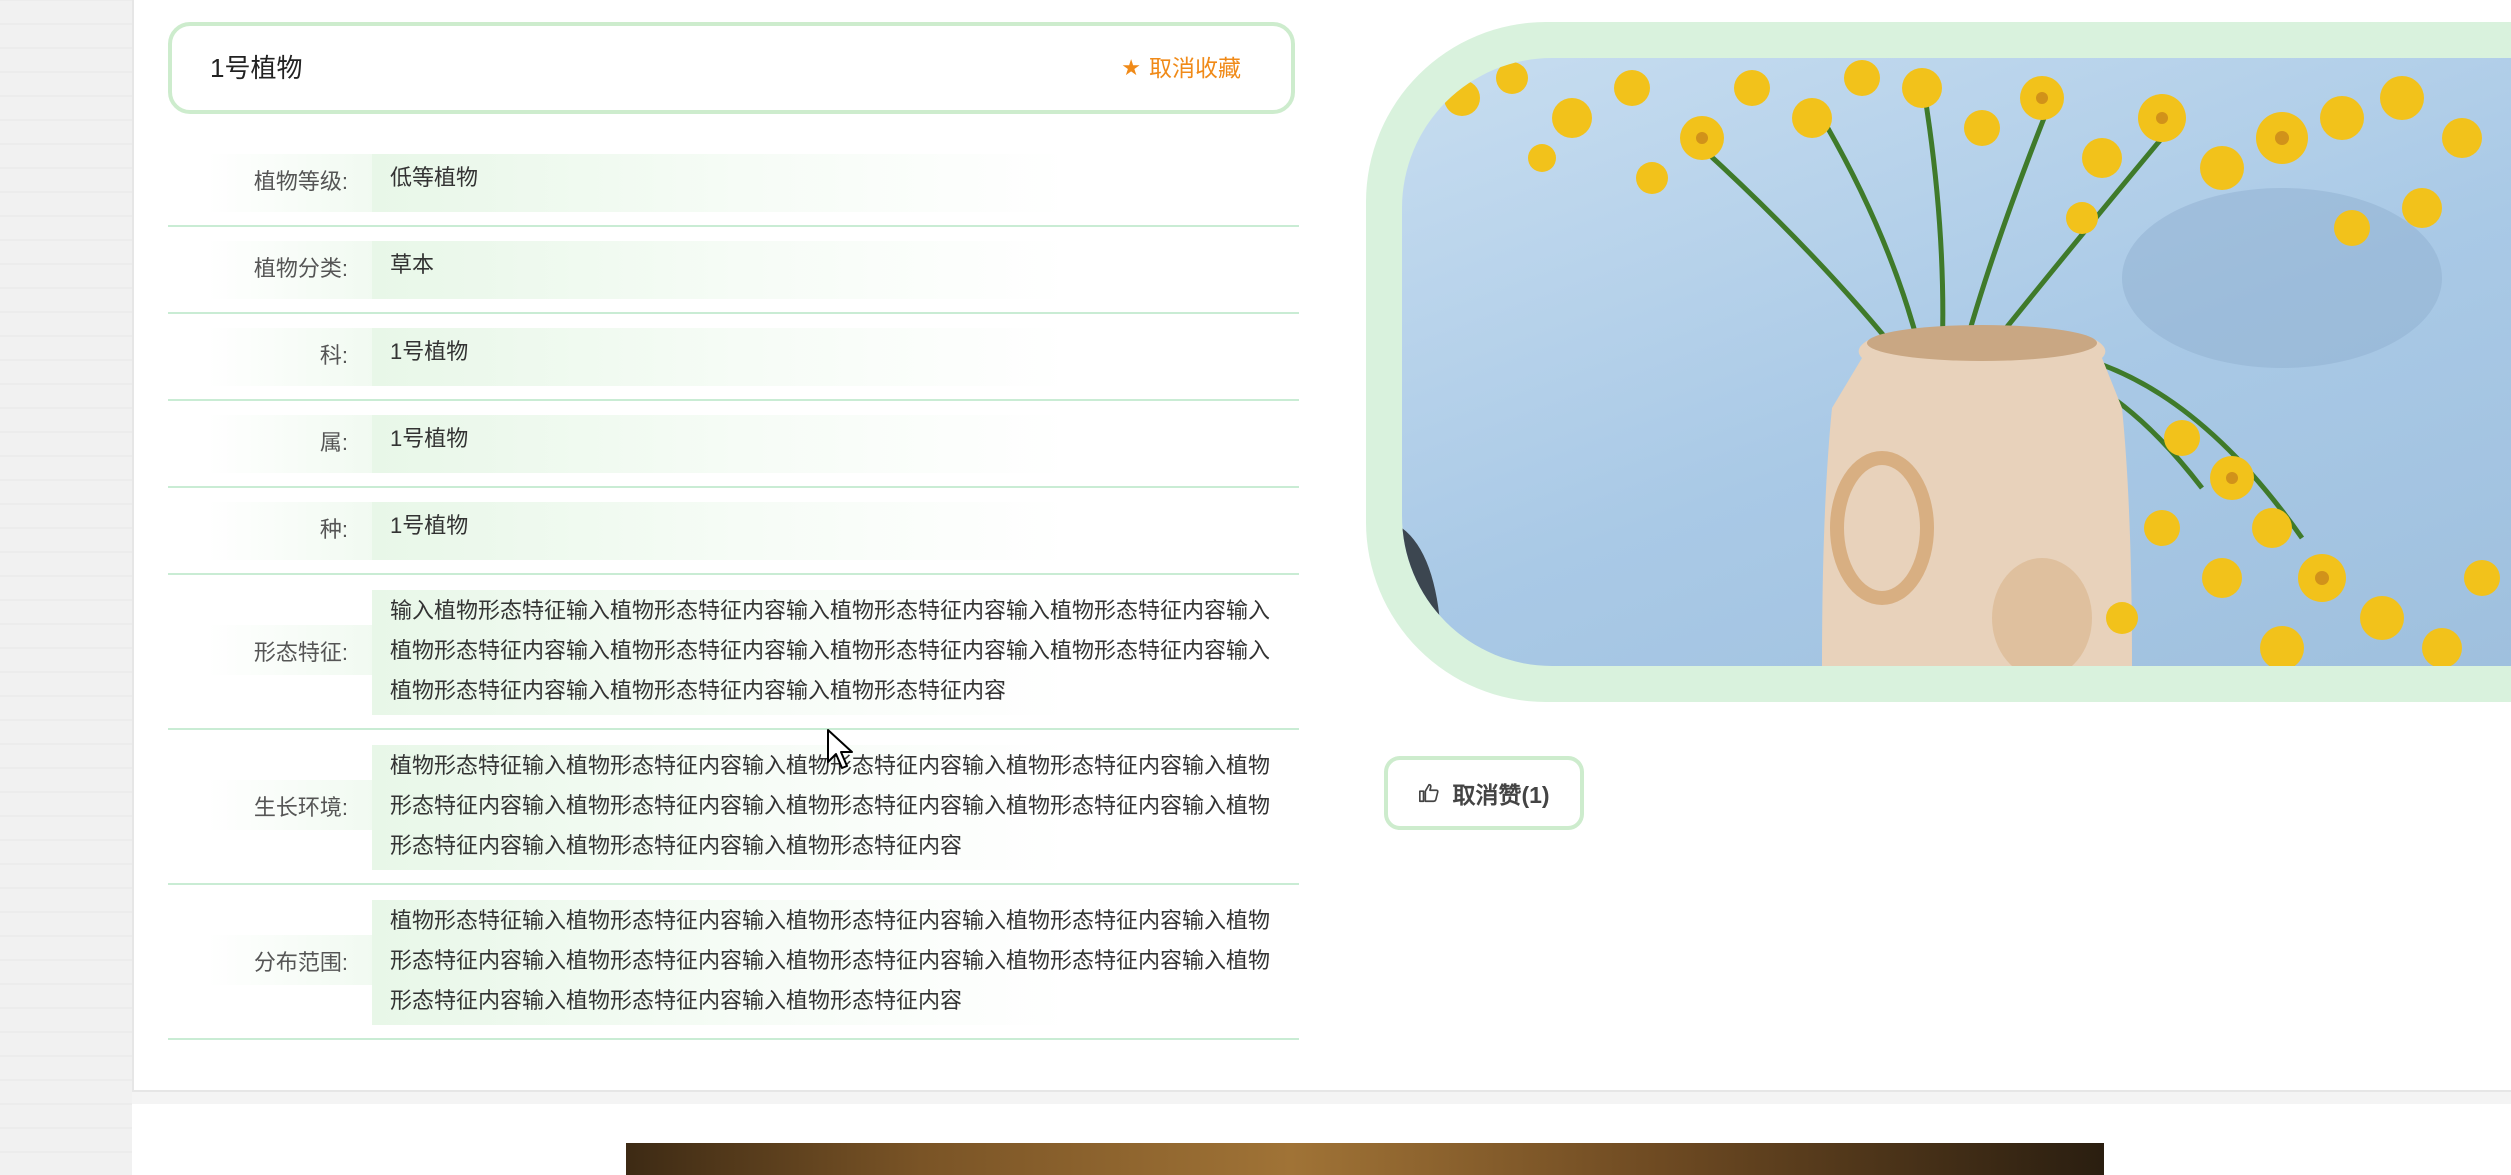 Image resolution: width=2511 pixels, height=1175 pixels. What do you see at coordinates (300, 807) in the screenshot?
I see `info-label: 生长环境:` at bounding box center [300, 807].